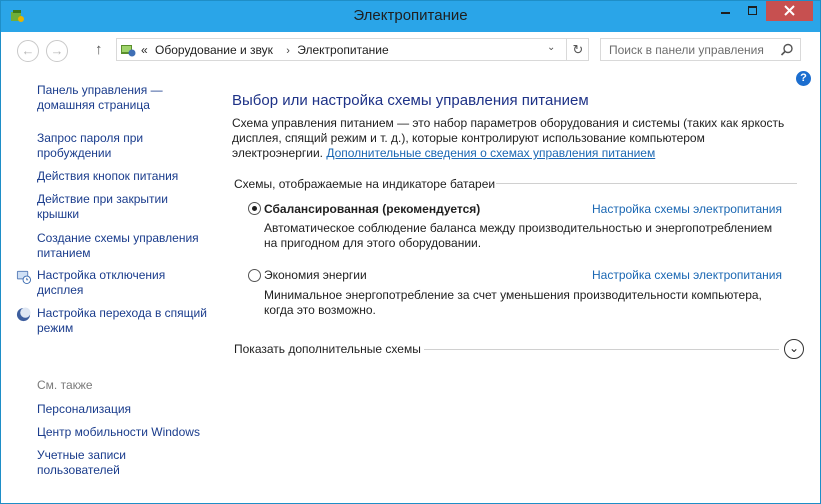  I want to click on nav-display-off: Настройка отключения дисплея, so click(122, 283).